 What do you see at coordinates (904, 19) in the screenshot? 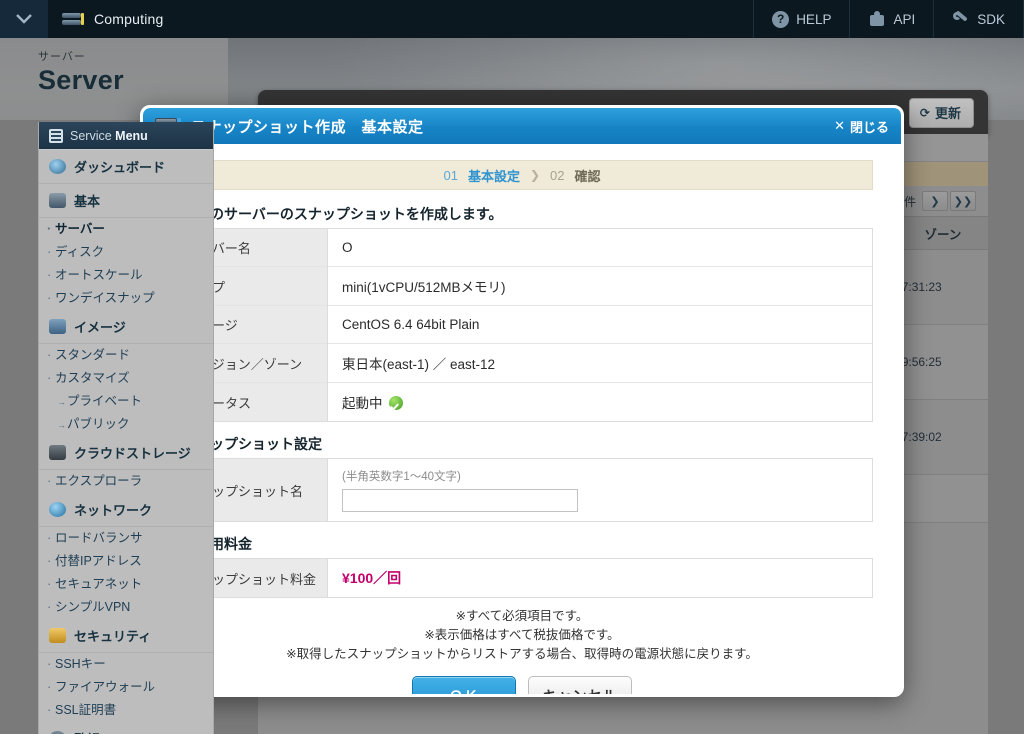
I see `api-label: API` at bounding box center [904, 19].